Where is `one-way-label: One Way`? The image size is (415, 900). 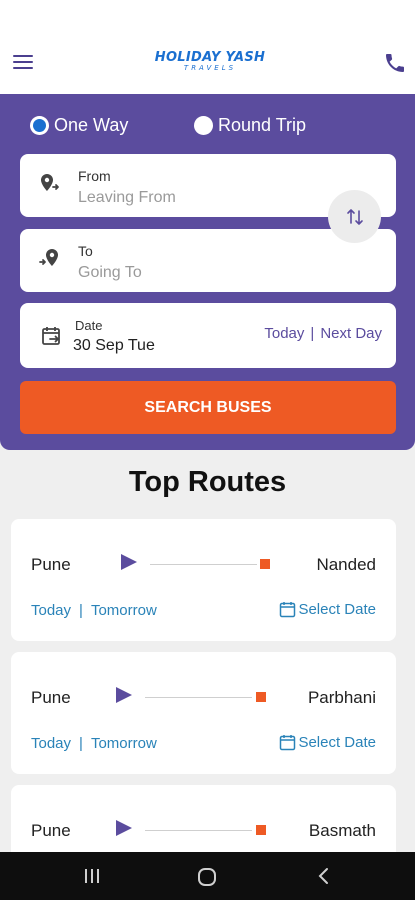 one-way-label: One Way is located at coordinates (91, 125).